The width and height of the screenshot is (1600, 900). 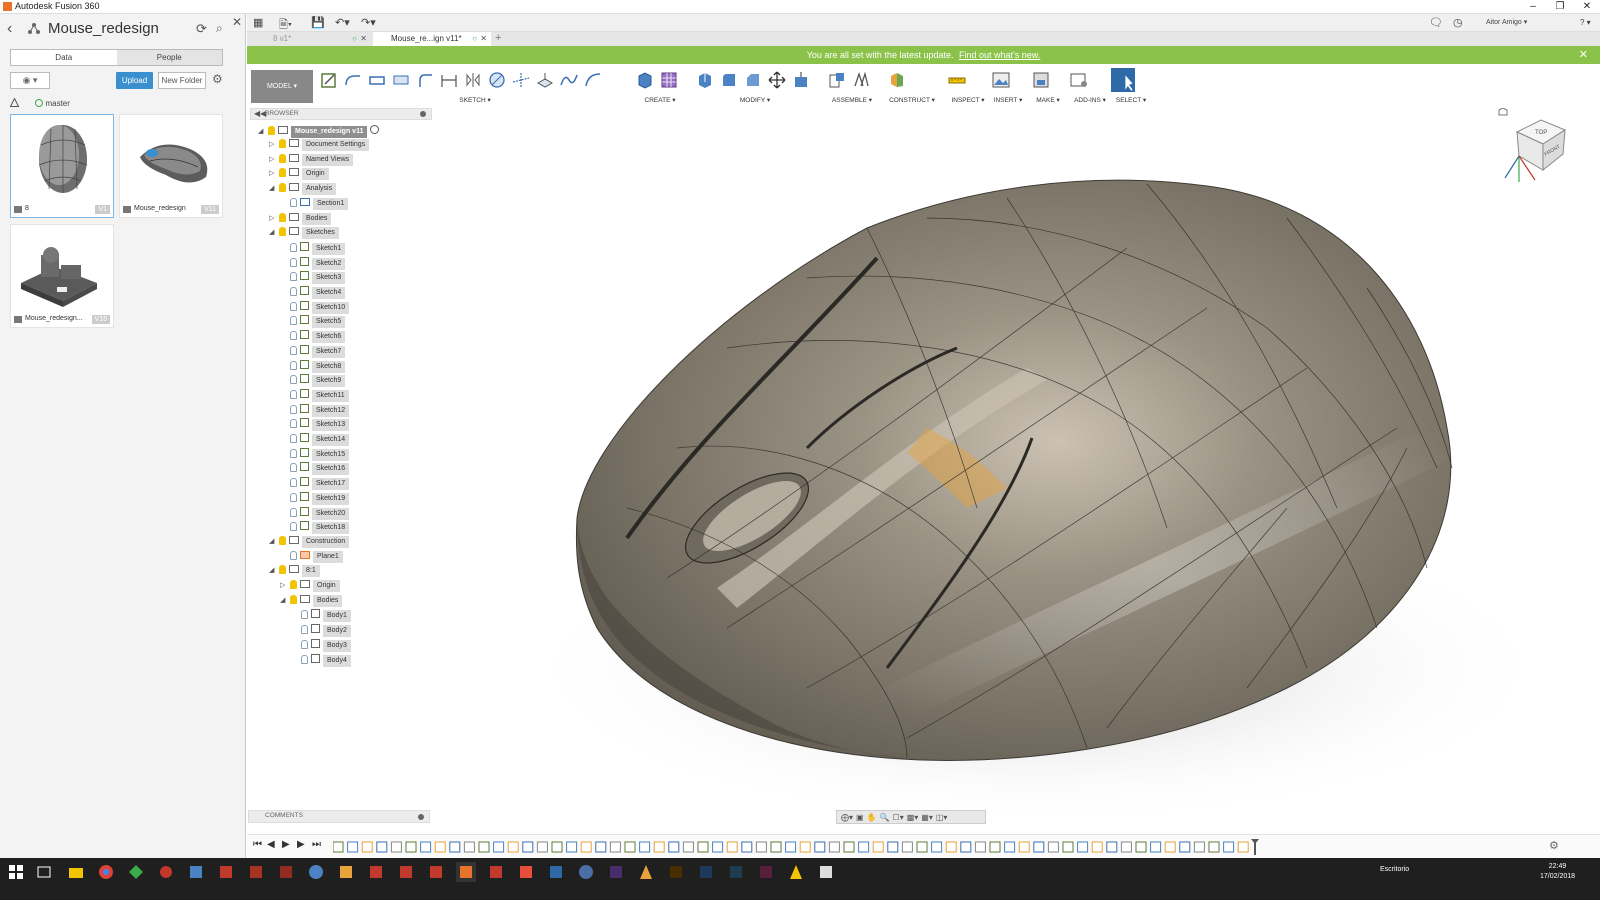 What do you see at coordinates (303, 189) in the screenshot?
I see `browser-node: ◢ Analysis` at bounding box center [303, 189].